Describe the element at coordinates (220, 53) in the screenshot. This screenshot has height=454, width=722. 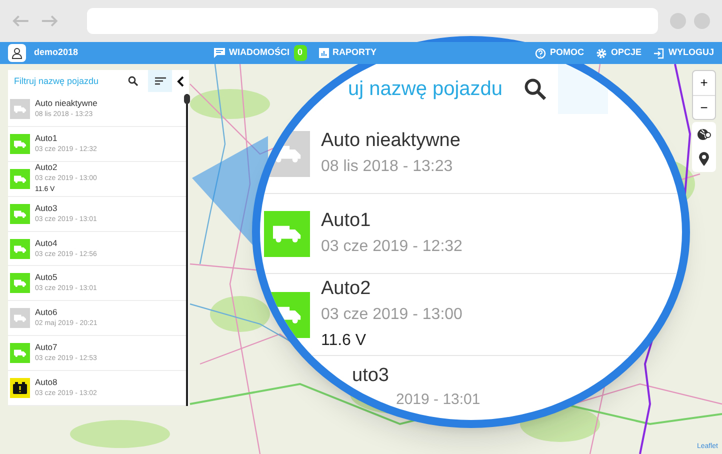
I see `chat-icon` at that location.